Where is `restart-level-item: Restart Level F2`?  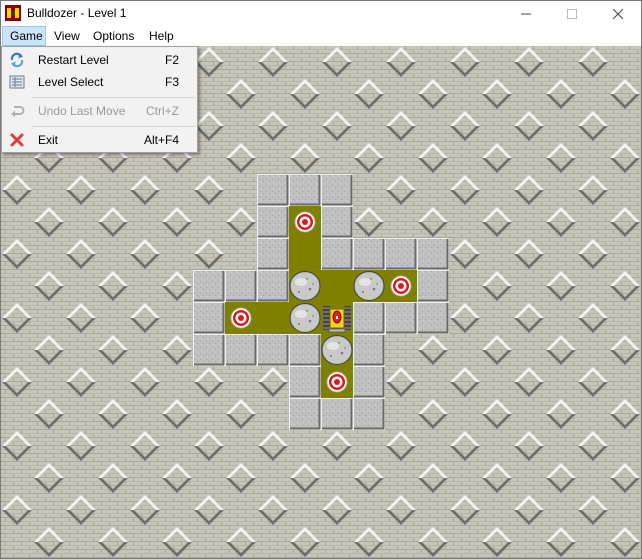 restart-level-item: Restart Level F2 is located at coordinates (99, 60).